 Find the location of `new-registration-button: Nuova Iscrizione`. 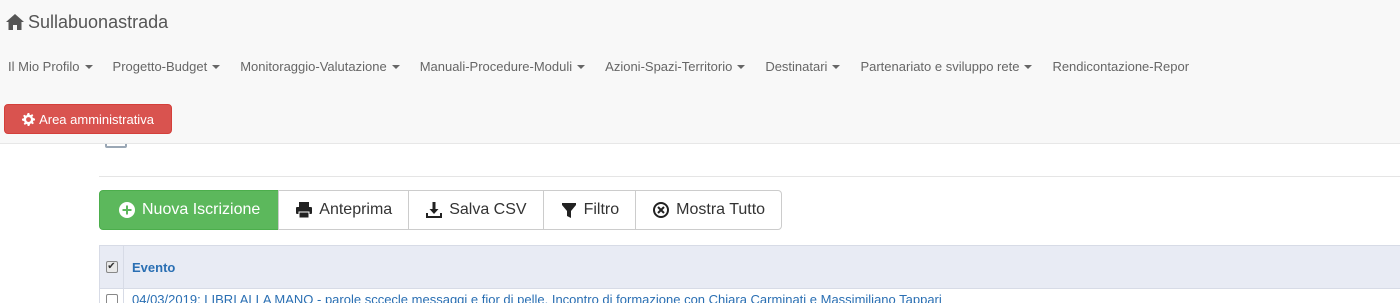

new-registration-button: Nuova Iscrizione is located at coordinates (189, 210).